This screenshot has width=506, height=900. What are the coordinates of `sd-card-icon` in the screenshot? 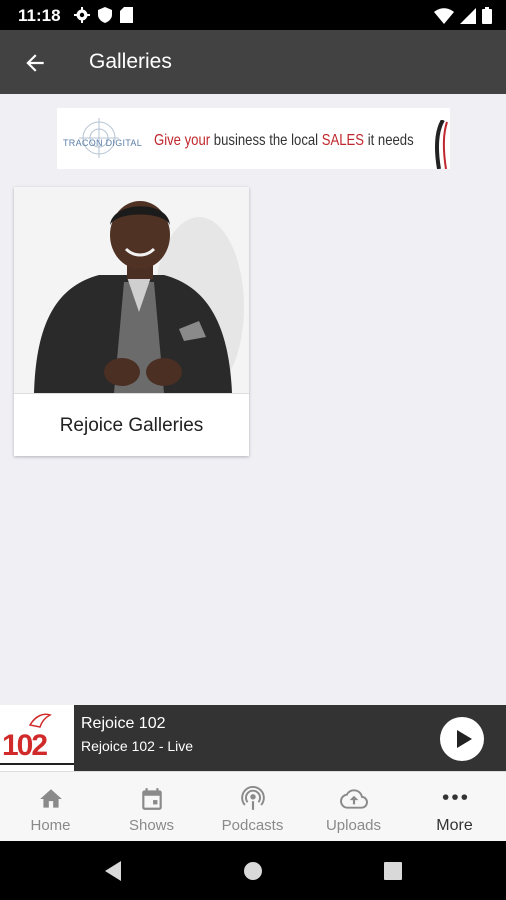 It's located at (126, 15).